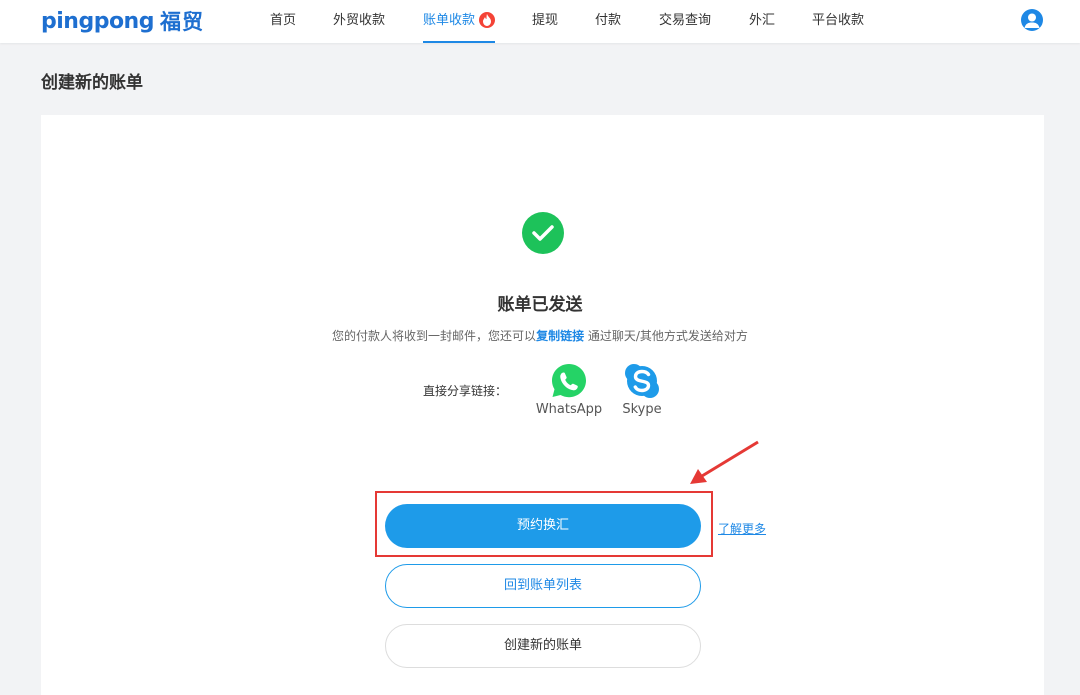  Describe the element at coordinates (569, 381) in the screenshot. I see `whatsapp-icon` at that location.